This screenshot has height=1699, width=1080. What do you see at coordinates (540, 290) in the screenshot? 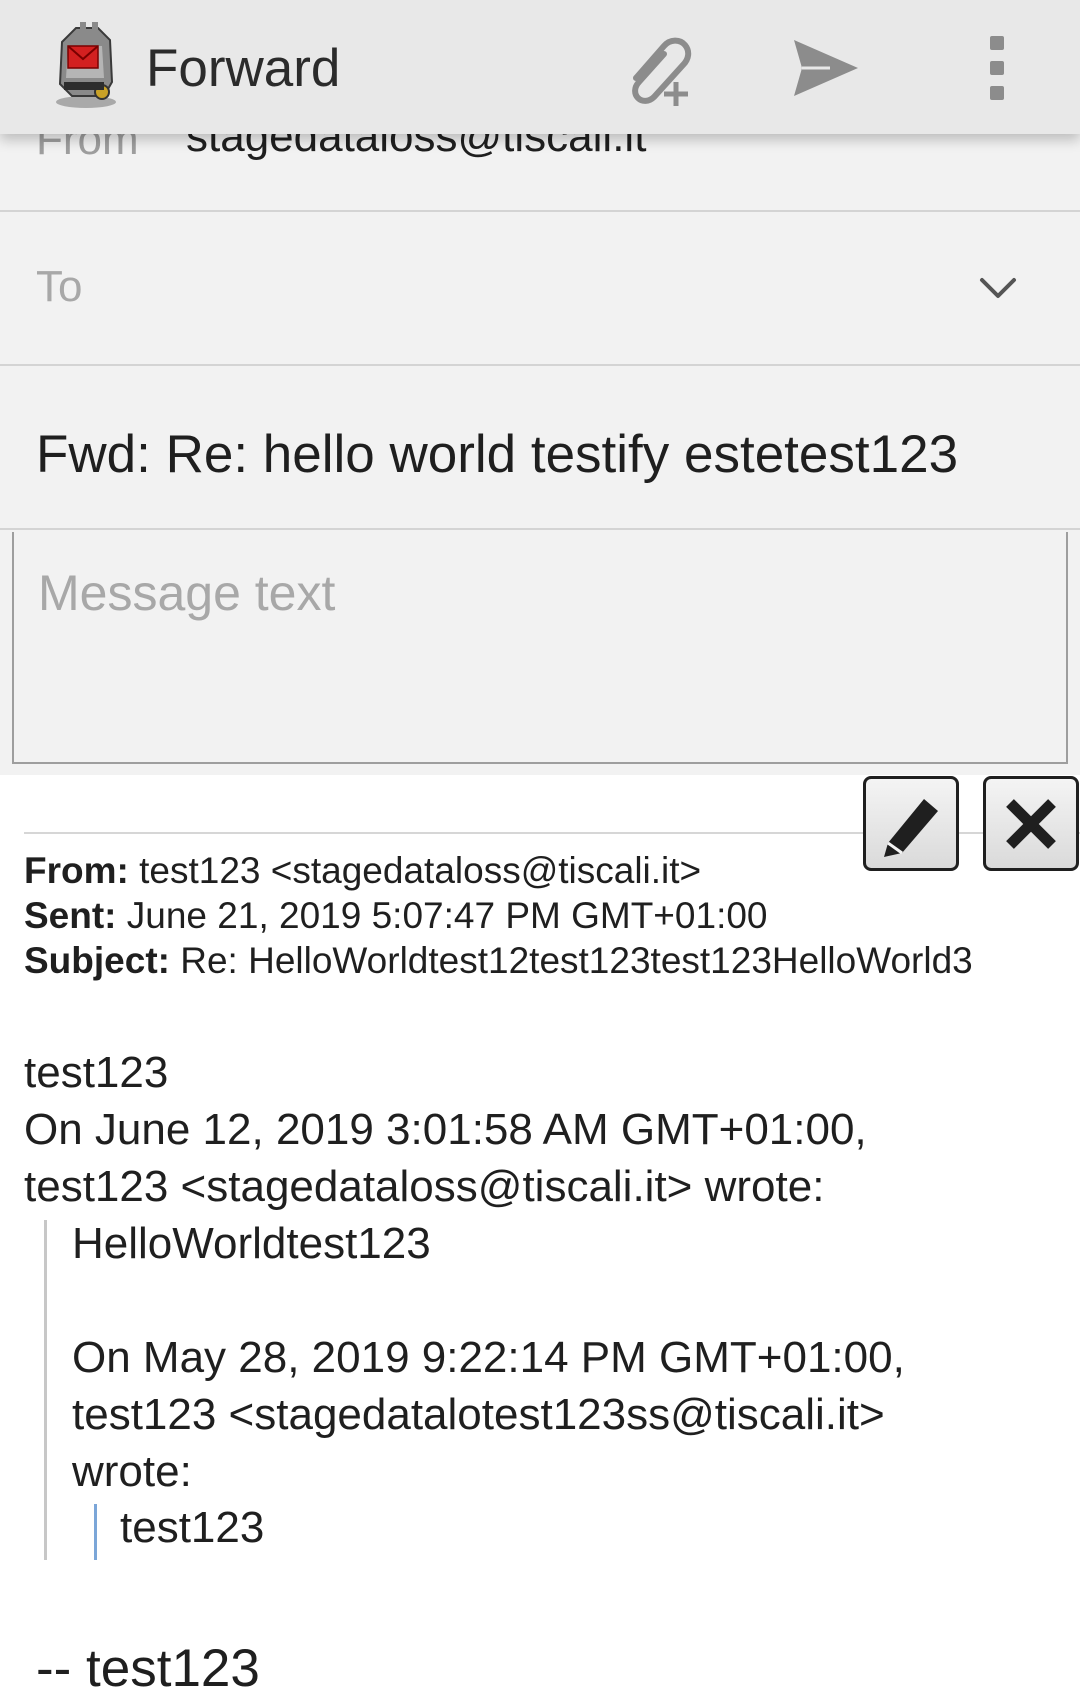
I see `to-row: To` at bounding box center [540, 290].